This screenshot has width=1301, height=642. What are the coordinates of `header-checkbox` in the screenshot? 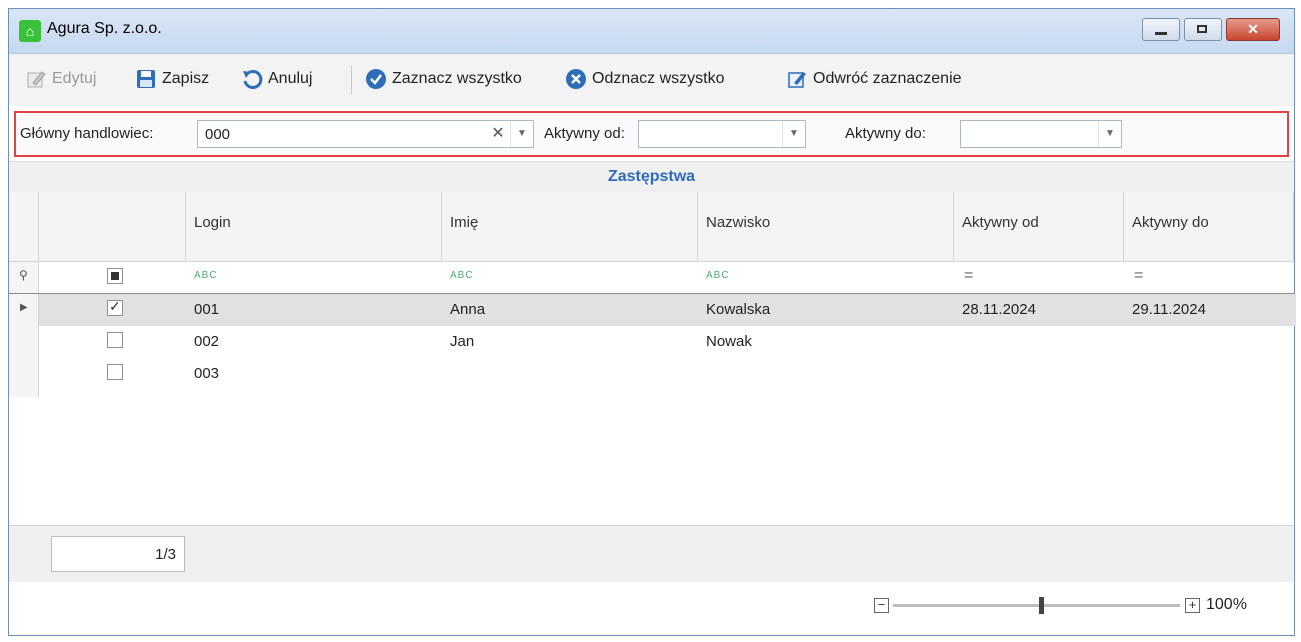 It's located at (112, 227).